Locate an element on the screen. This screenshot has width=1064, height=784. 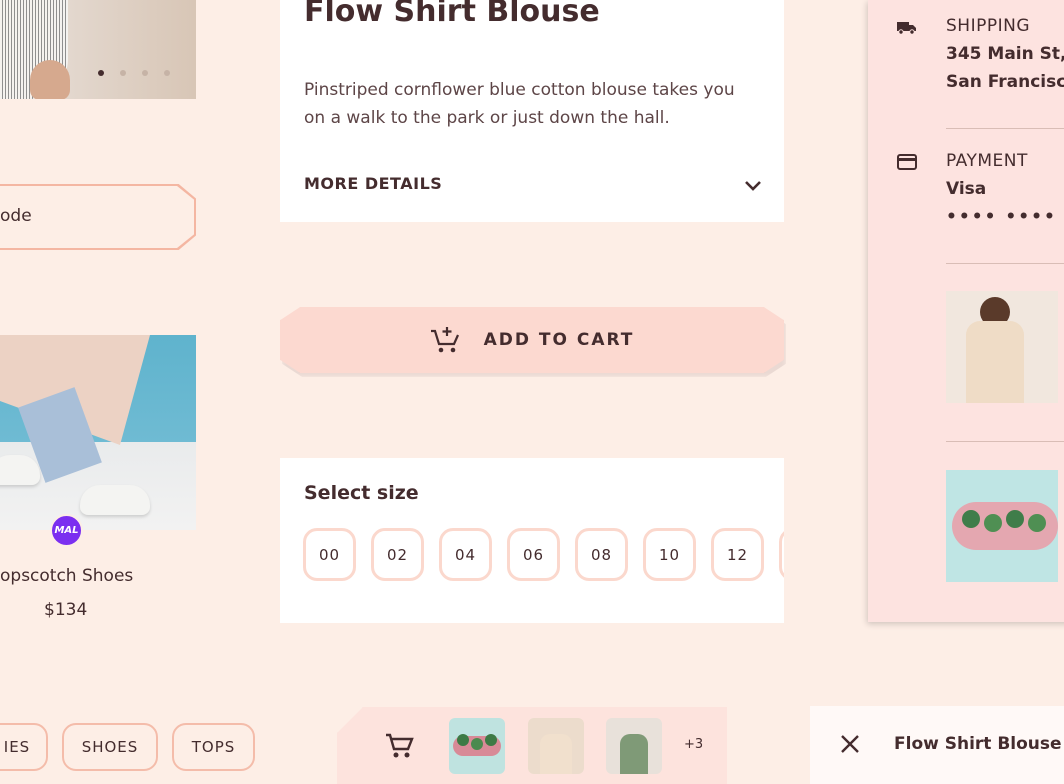
hero-product-image is located at coordinates (98, 49).